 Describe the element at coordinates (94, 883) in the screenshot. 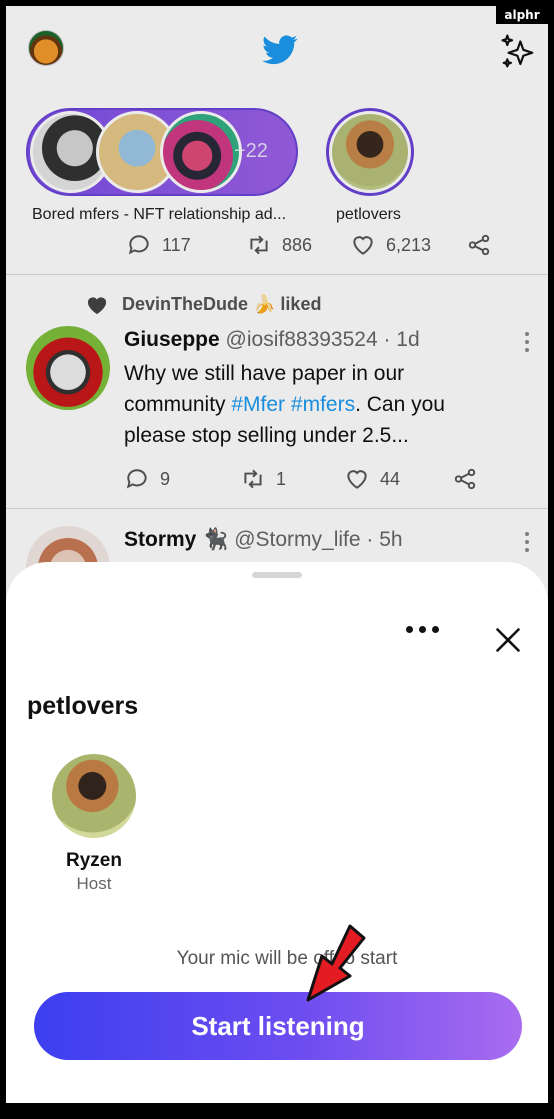

I see `host-role: Host` at that location.